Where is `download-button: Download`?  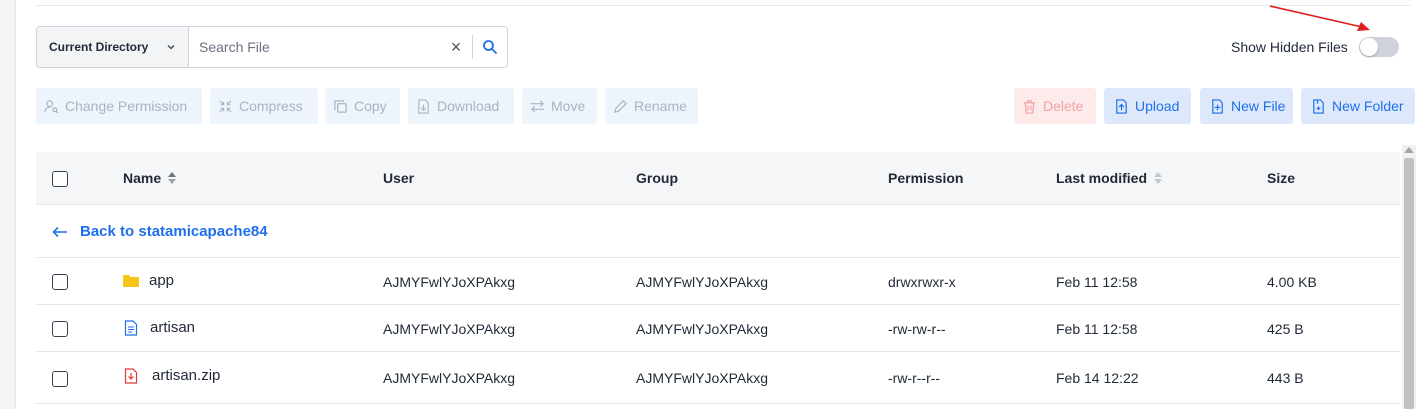 download-button: Download is located at coordinates (461, 106).